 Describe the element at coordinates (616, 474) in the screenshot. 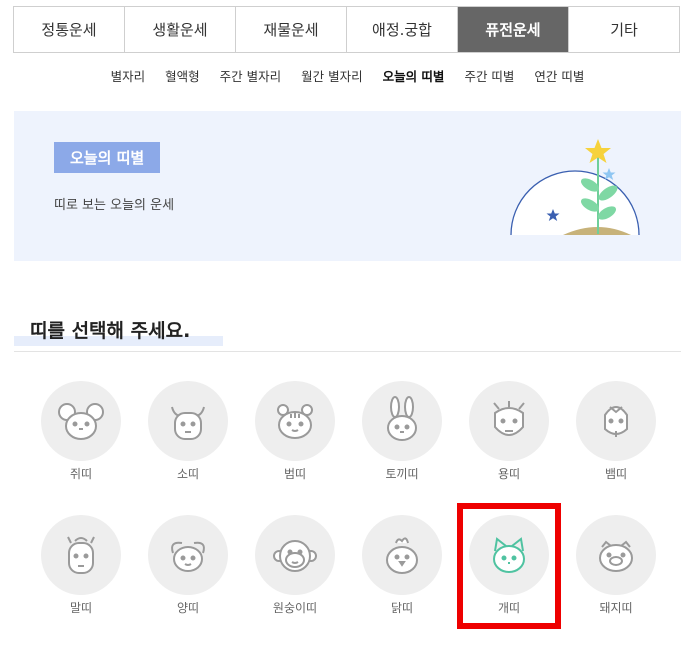

I see `zodiac-label: 뱀띠` at that location.